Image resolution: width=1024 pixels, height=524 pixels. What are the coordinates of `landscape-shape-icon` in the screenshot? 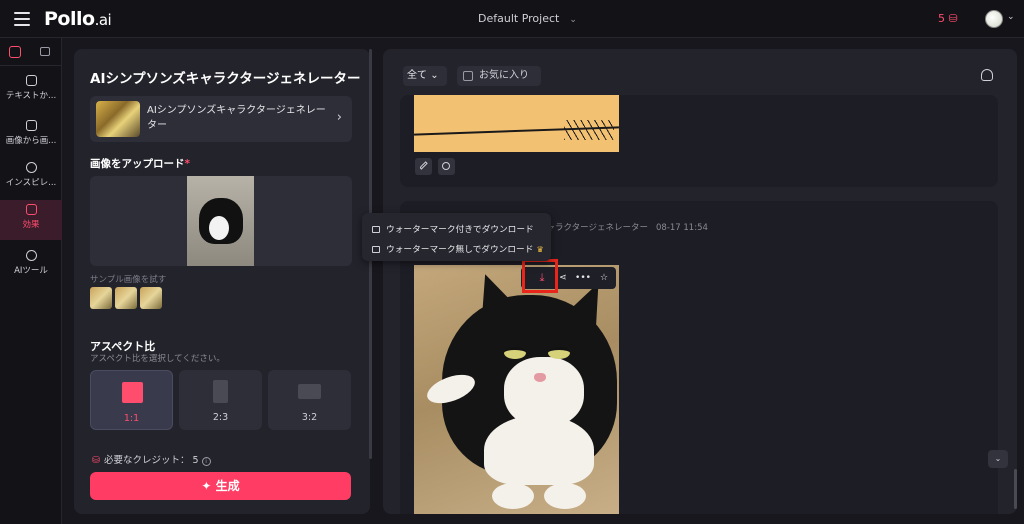 It's located at (309, 391).